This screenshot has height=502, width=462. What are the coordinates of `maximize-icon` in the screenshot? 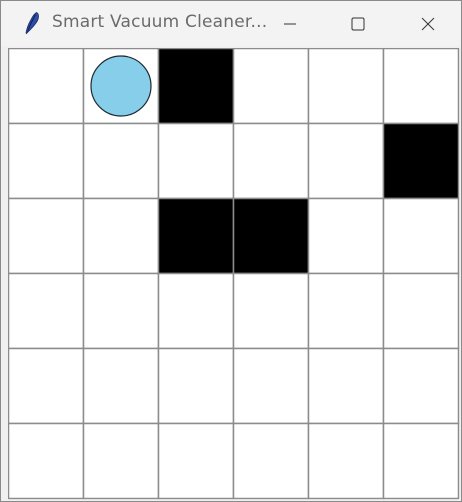 It's located at (358, 23).